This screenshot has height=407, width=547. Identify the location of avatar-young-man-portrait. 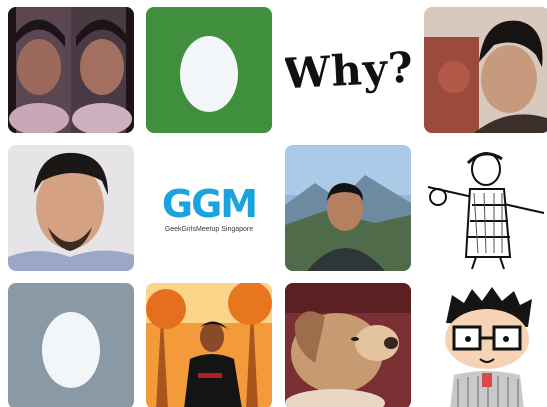
(485, 70).